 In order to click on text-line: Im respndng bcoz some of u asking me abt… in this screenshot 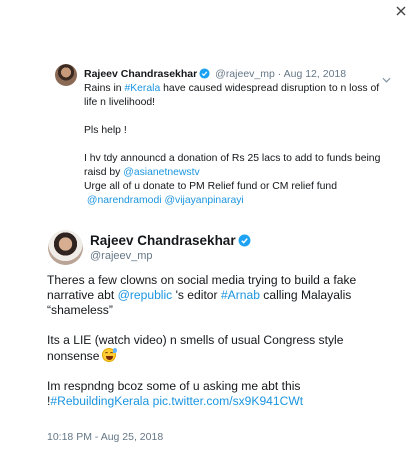, I will do `click(174, 386)`.